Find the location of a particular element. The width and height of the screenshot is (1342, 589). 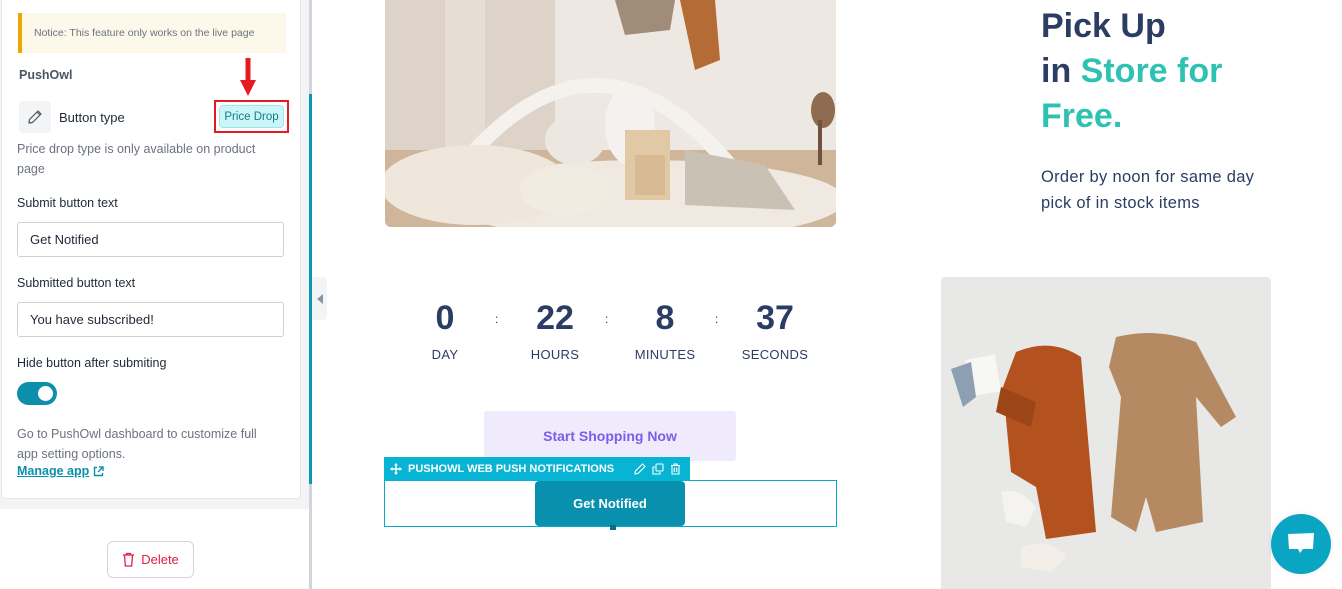

headline-line-2: in Store for is located at coordinates (1131, 71).